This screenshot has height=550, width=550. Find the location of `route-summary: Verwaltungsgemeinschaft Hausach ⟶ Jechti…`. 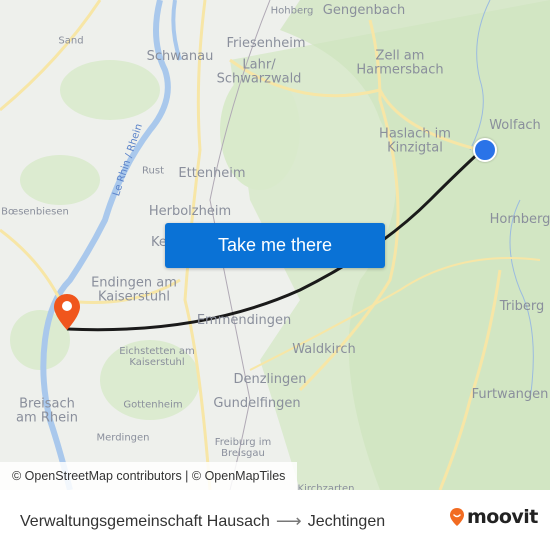

route-summary: Verwaltungsgemeinschaft Hausach ⟶ Jechti… is located at coordinates (202, 521).